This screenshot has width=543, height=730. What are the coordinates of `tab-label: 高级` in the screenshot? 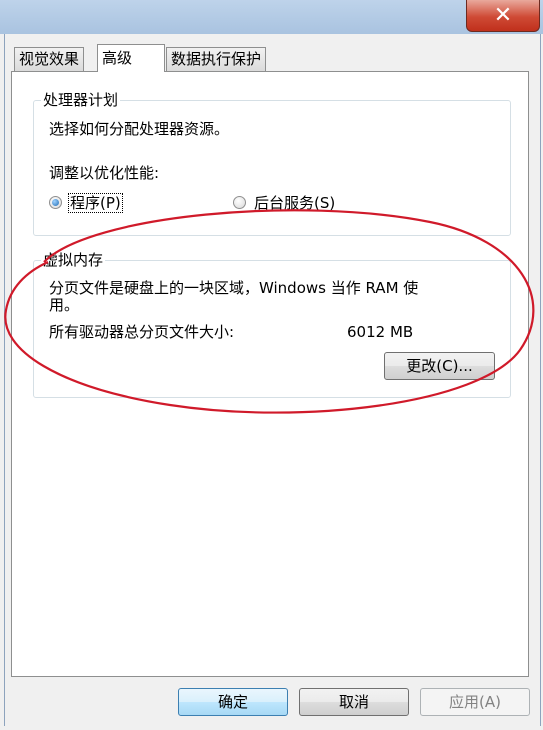 It's located at (117, 58).